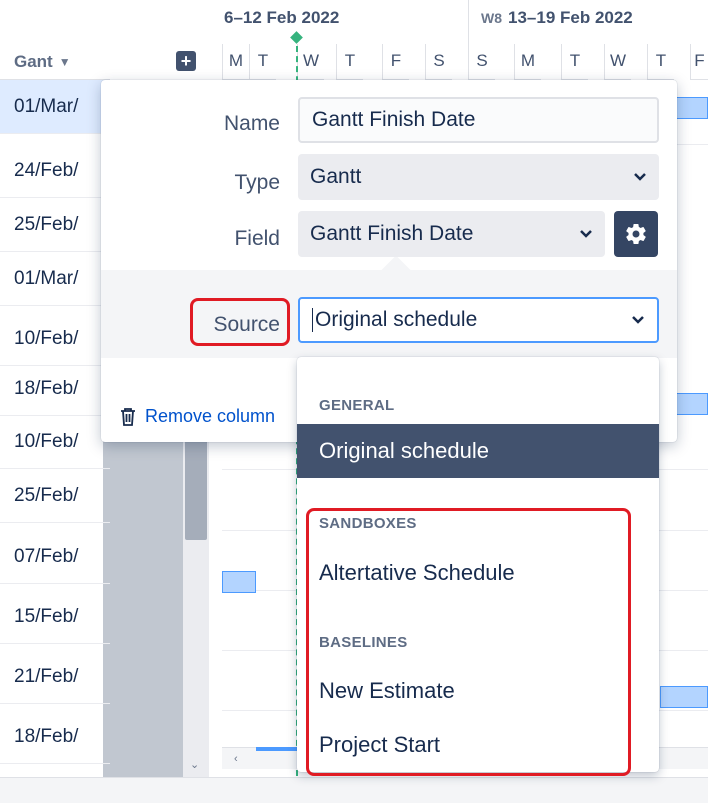  Describe the element at coordinates (33, 61) in the screenshot. I see `column-header-label: Gant` at that location.